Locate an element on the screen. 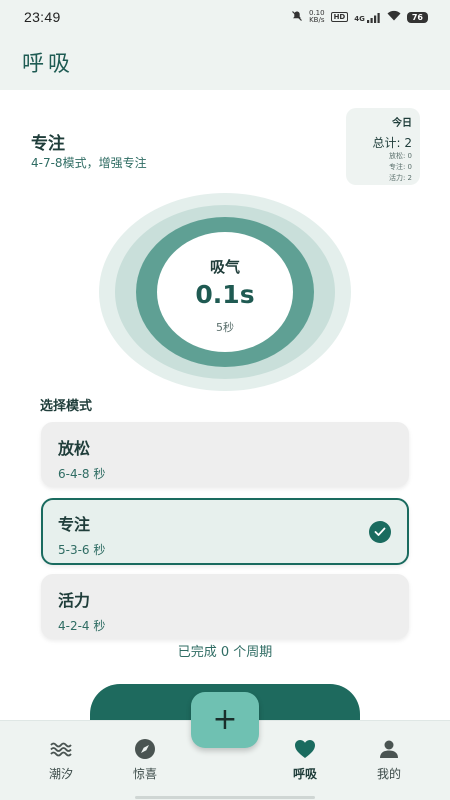 Image resolution: width=450 pixels, height=800 pixels. mode-card-pattern: 4-2-4 秒 is located at coordinates (82, 626).